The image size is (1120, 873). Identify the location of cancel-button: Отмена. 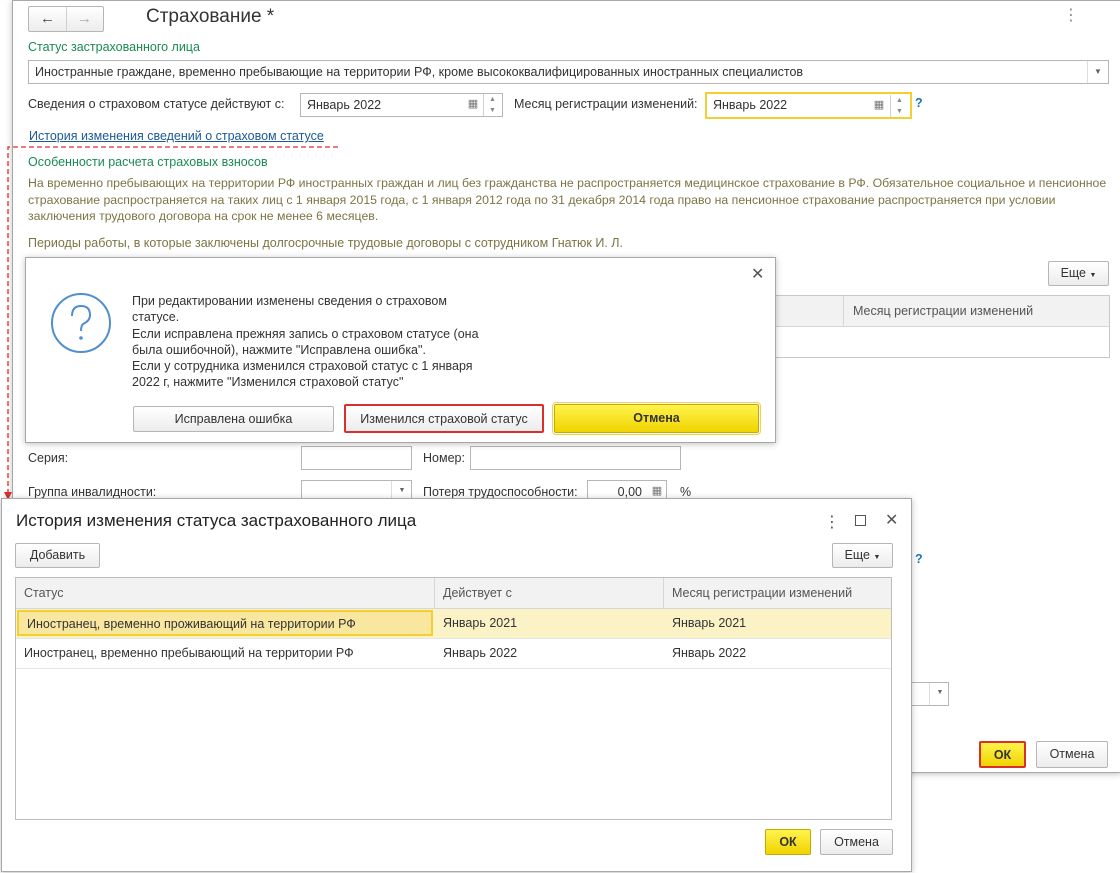
(856, 842).